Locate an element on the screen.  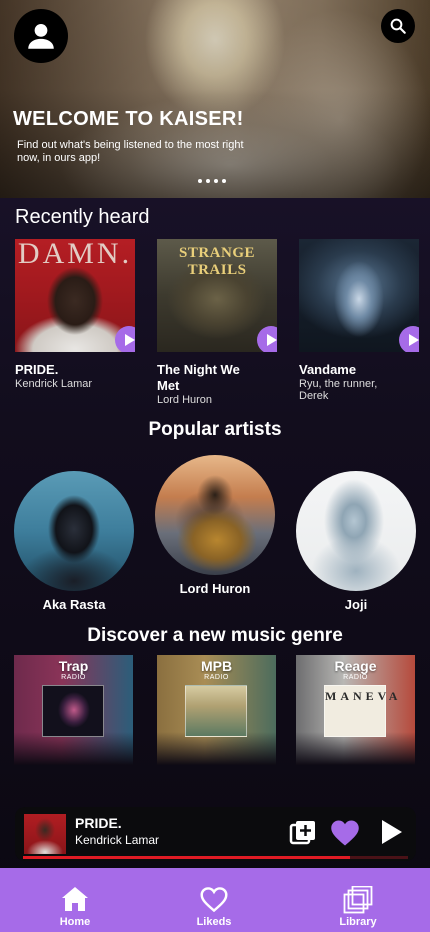
profile-avatar is located at coordinates (41, 36).